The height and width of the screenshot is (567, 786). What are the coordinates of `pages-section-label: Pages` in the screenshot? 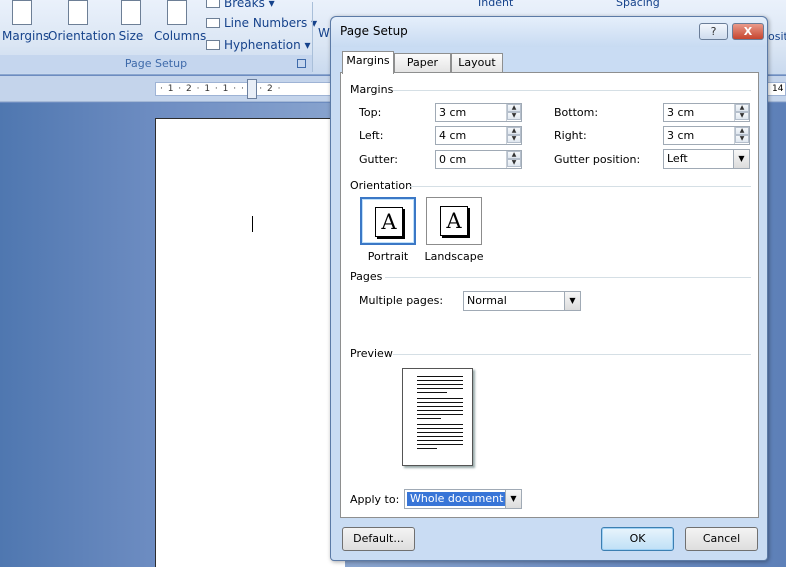 It's located at (366, 276).